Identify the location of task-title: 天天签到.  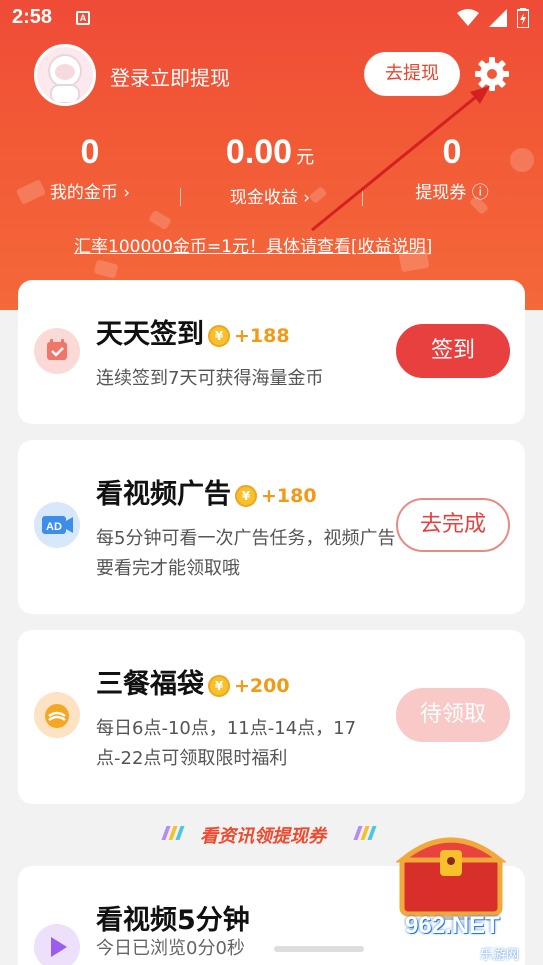
(150, 334).